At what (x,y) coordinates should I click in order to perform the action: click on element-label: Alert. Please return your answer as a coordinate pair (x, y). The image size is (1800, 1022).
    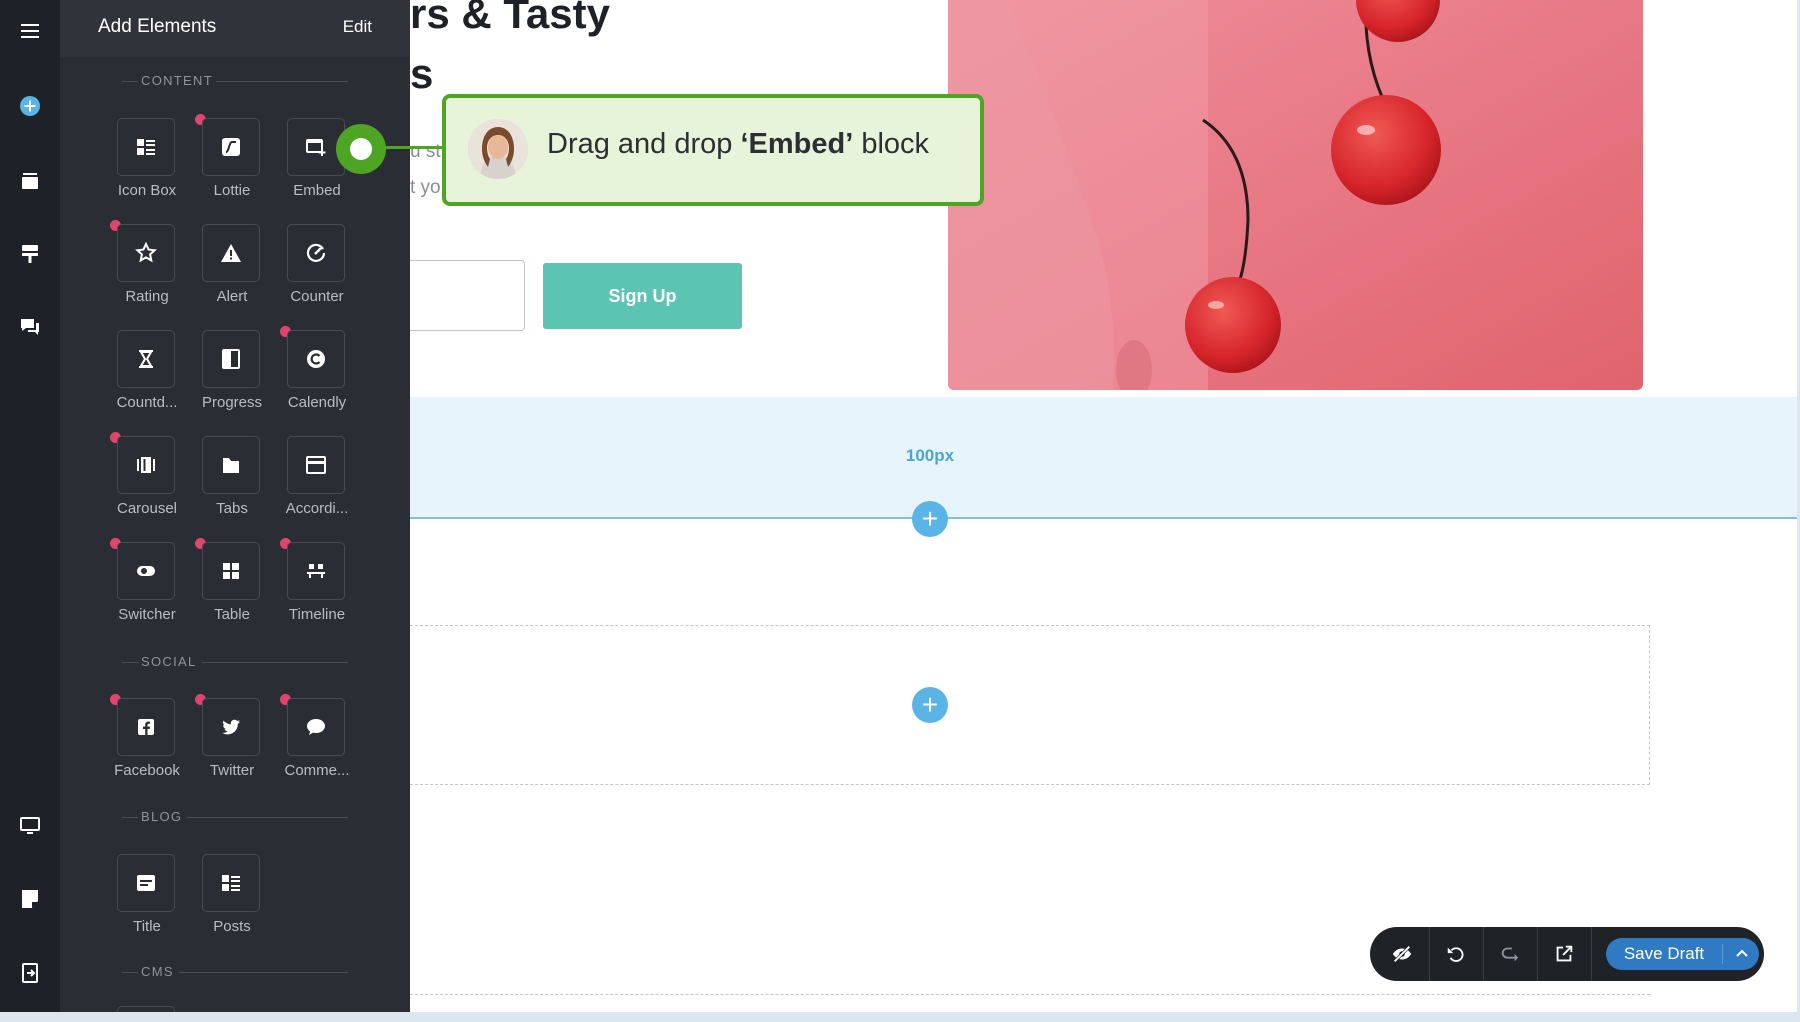
    Looking at the image, I should click on (232, 296).